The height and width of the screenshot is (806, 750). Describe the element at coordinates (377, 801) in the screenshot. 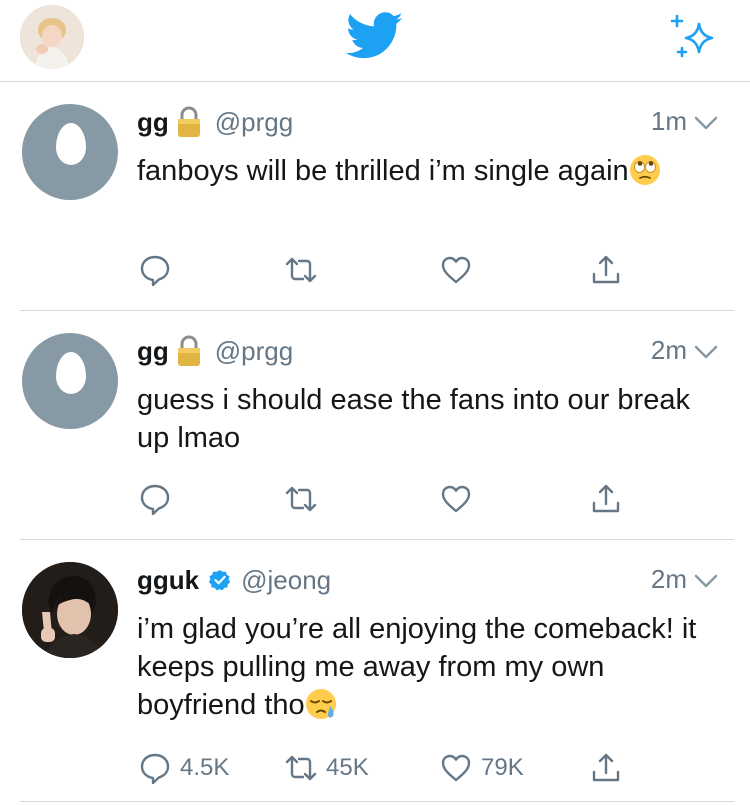

I see `tweet-divider` at that location.